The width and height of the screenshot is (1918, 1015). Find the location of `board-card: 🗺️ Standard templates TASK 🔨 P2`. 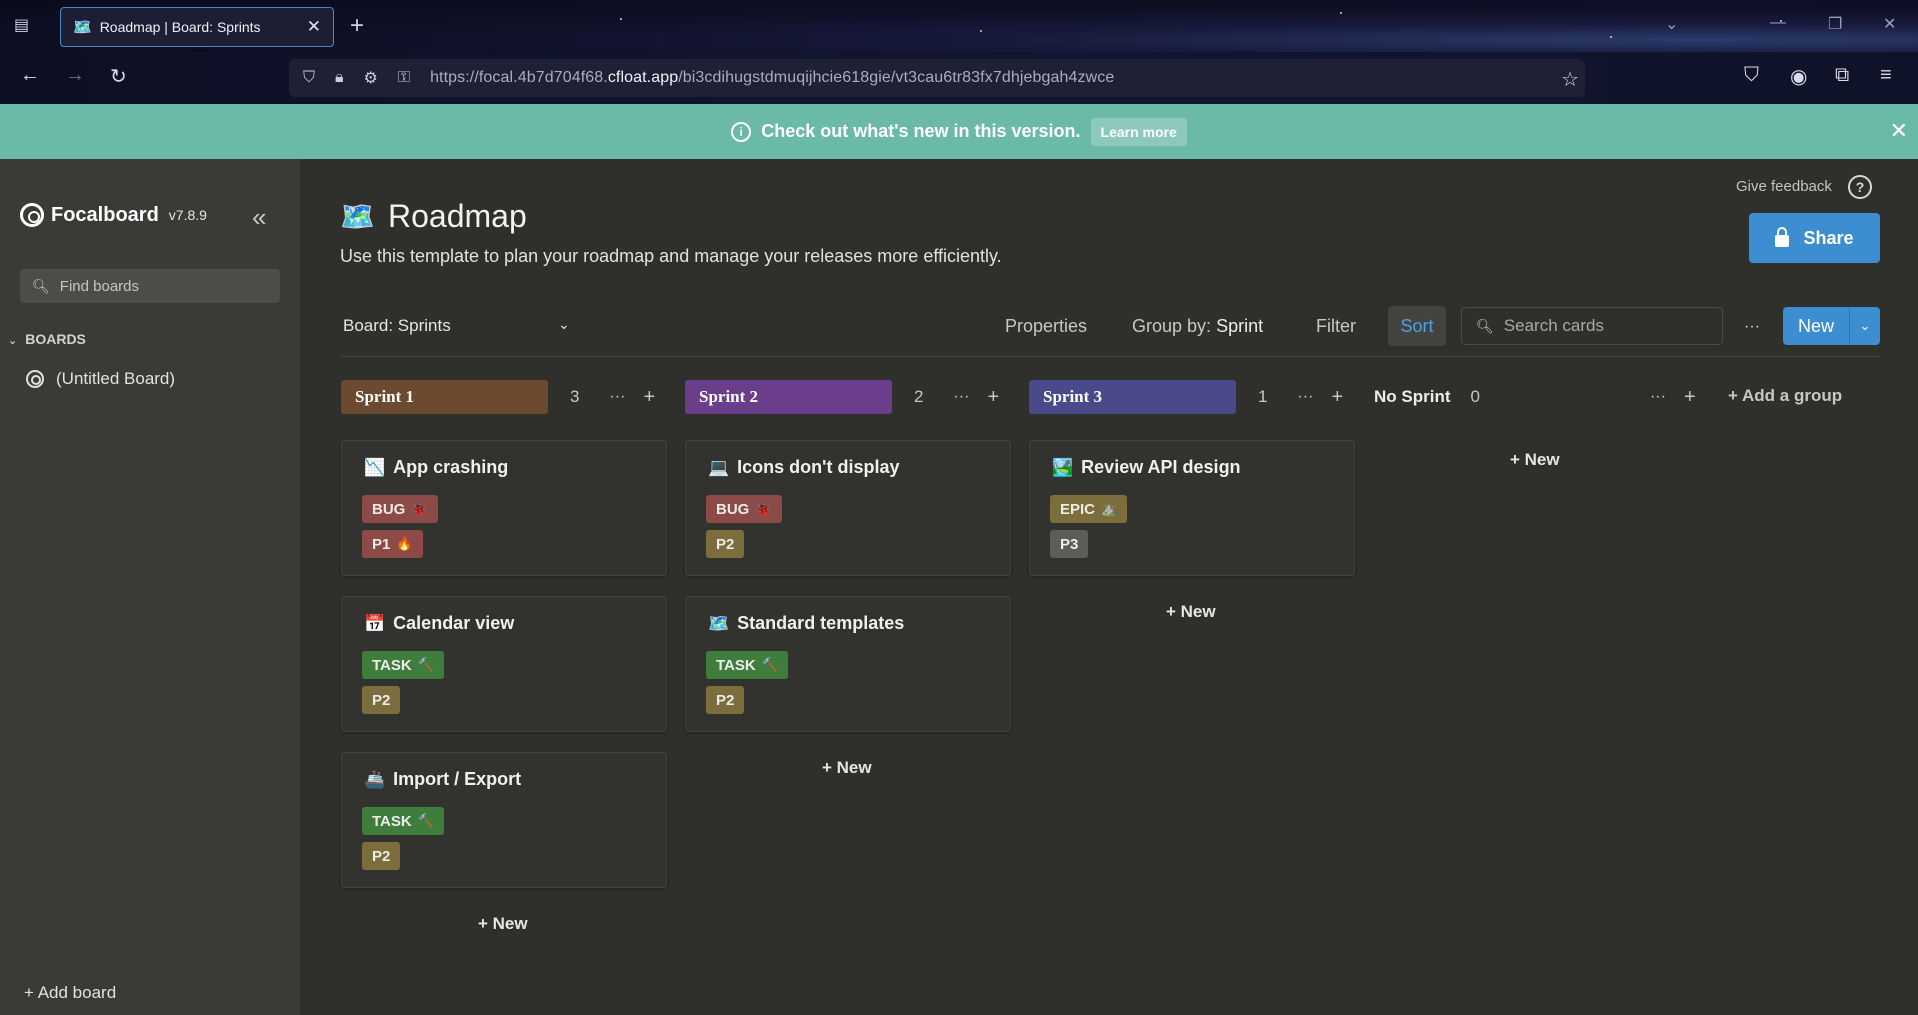

board-card: 🗺️ Standard templates TASK 🔨 P2 is located at coordinates (848, 664).